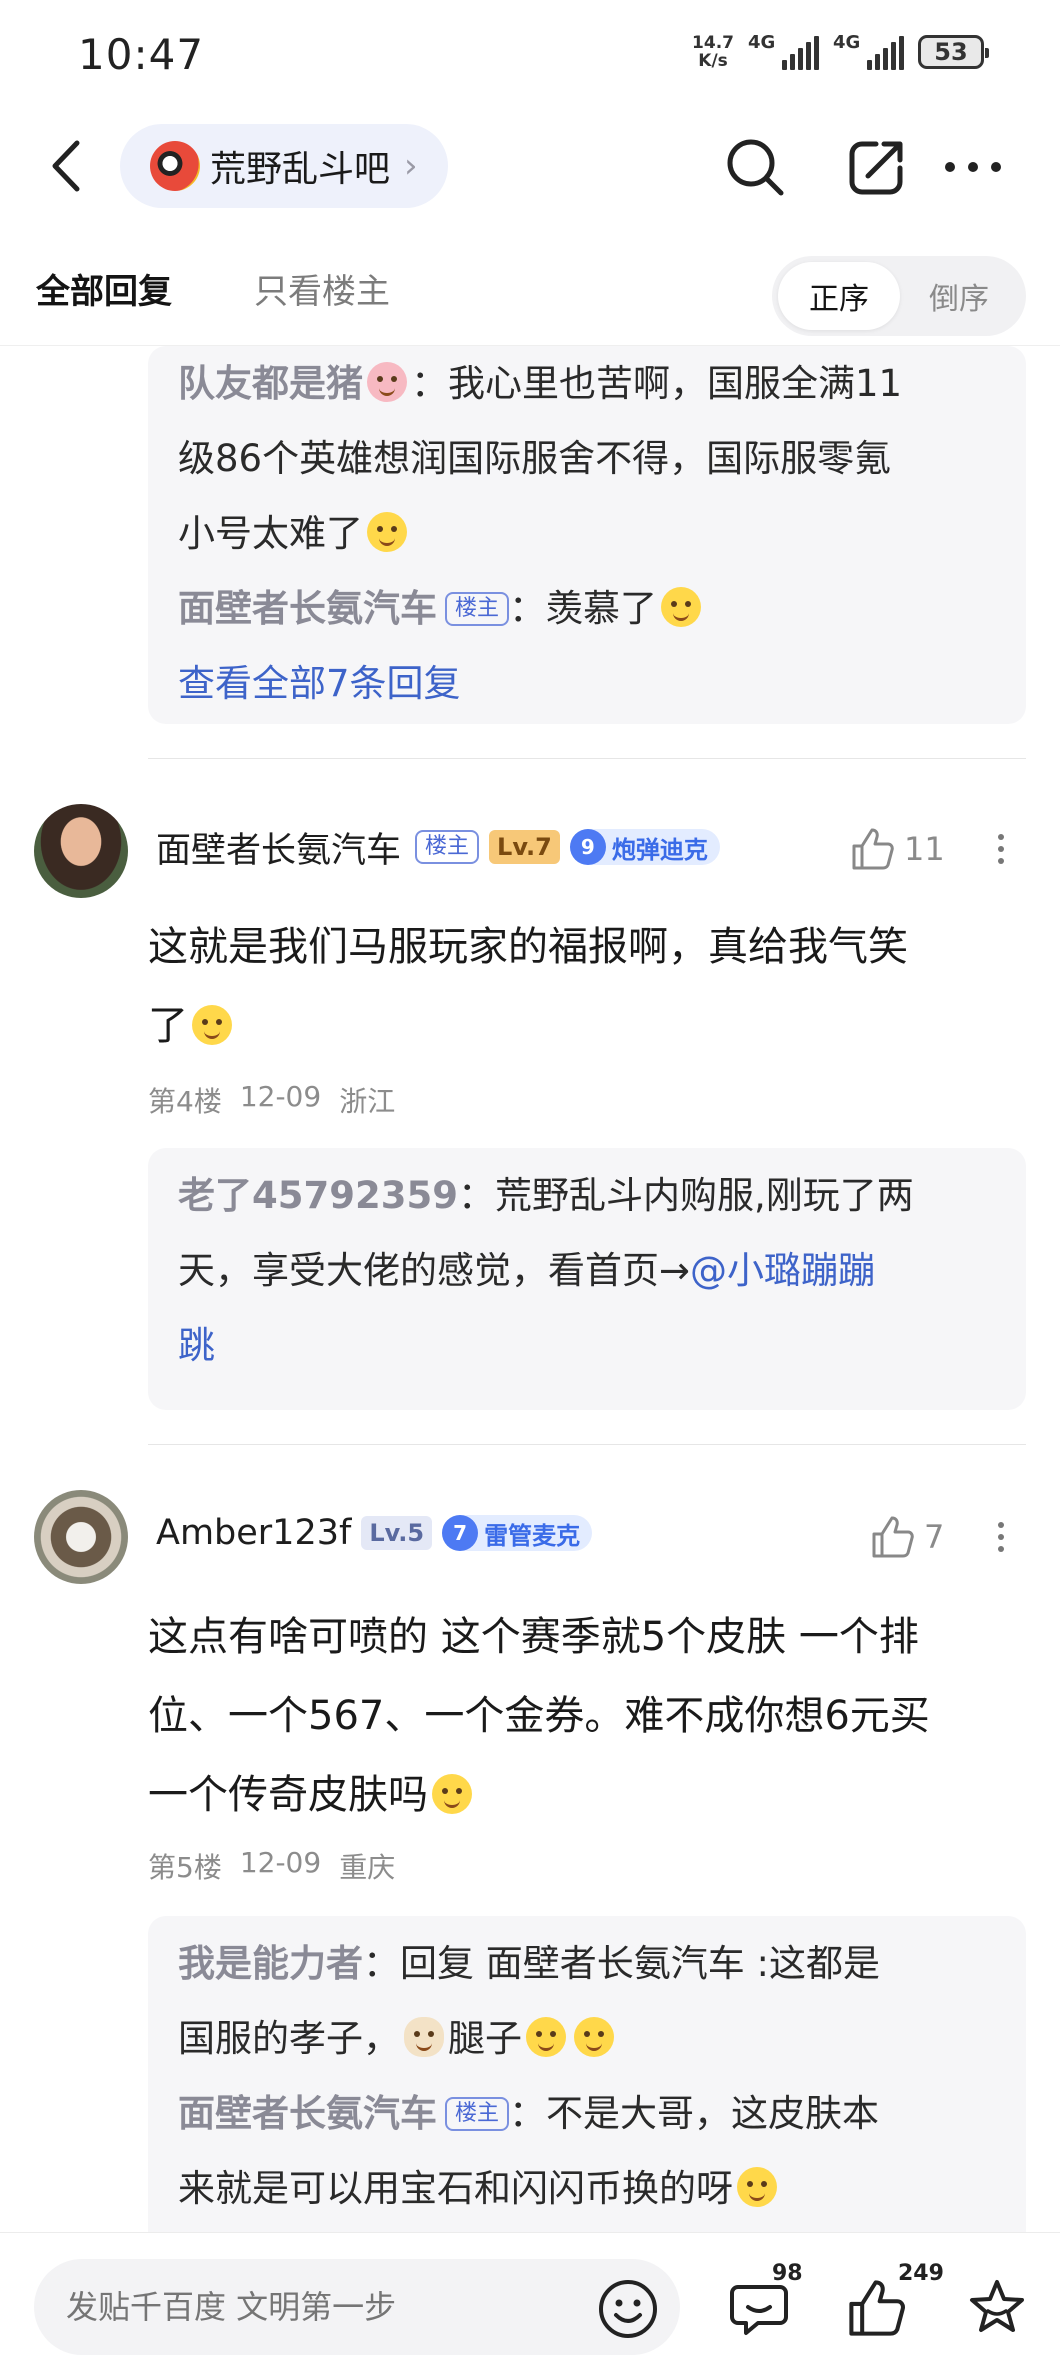 This screenshot has height=2376, width=1060. I want to click on sort-toggle: 正序 倒序, so click(899, 296).